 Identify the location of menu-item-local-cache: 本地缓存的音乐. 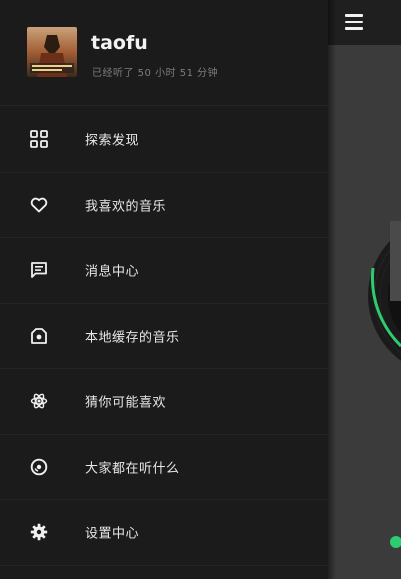
(164, 336).